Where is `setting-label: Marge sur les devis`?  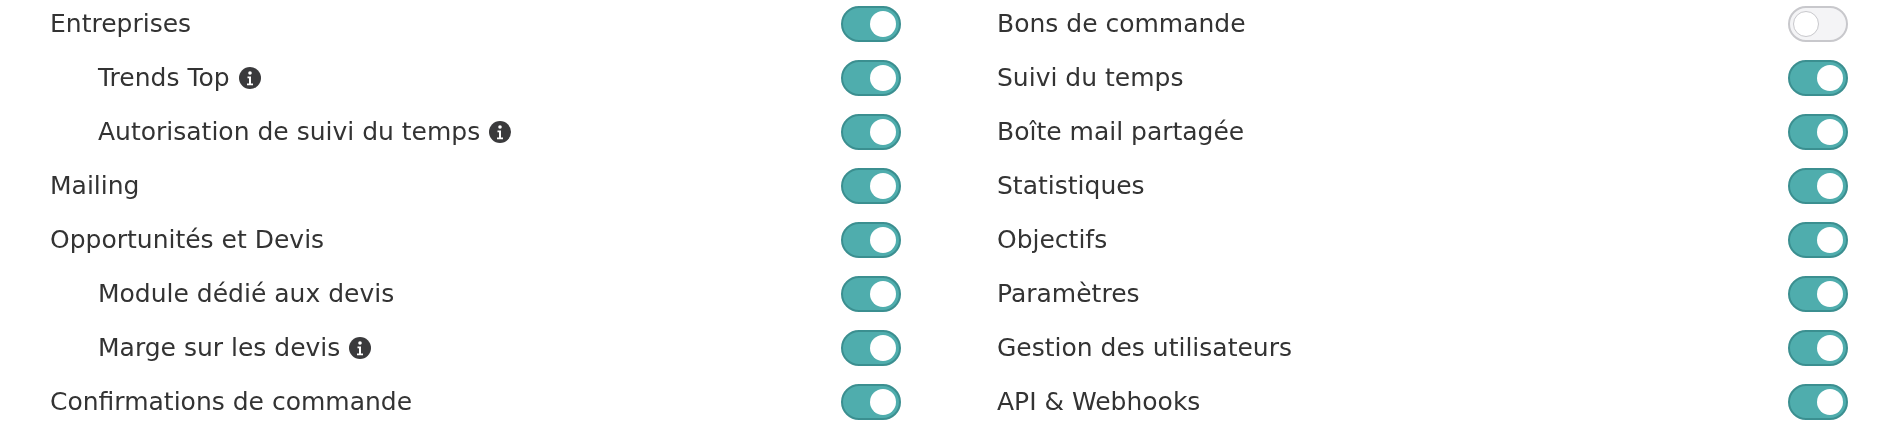
setting-label: Marge sur les devis is located at coordinates (219, 348).